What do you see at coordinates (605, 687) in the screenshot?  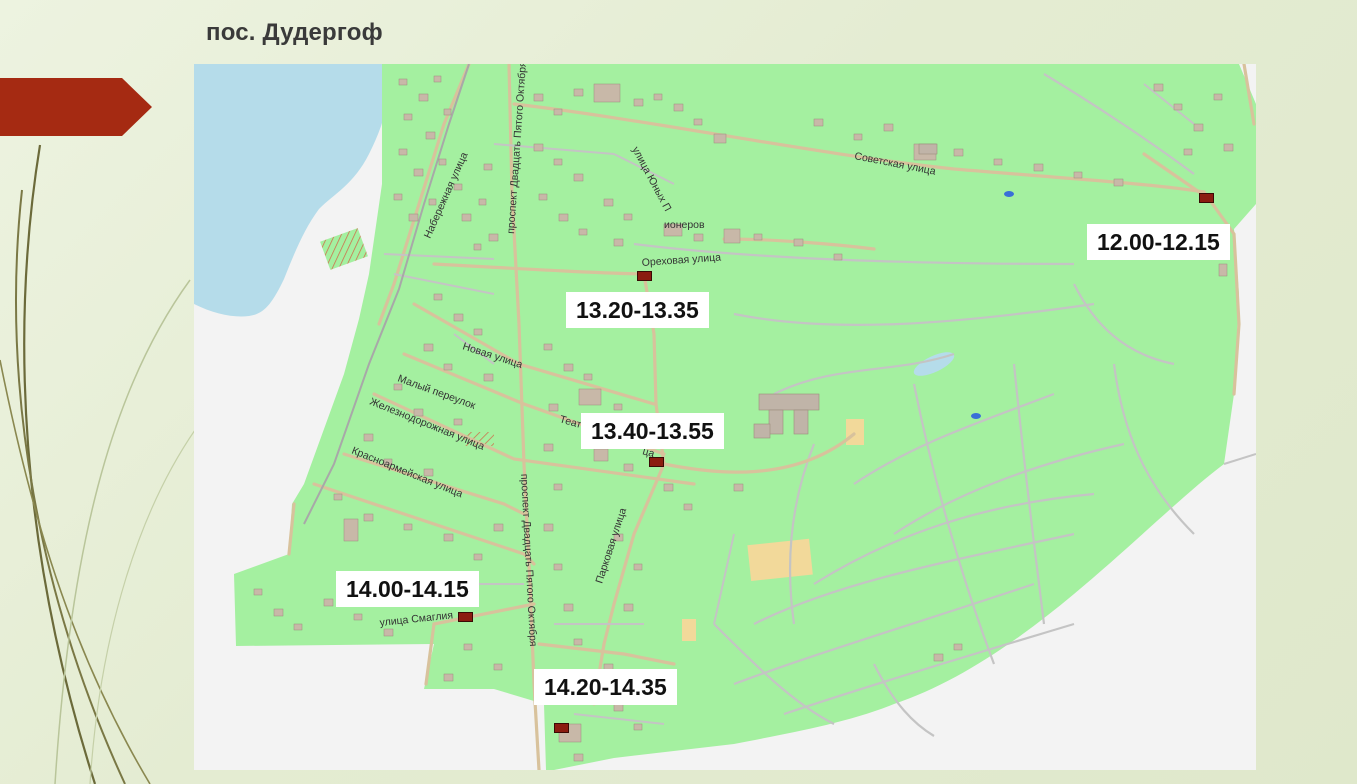 I see `stop-time-label-5: 14.20-14.35` at bounding box center [605, 687].